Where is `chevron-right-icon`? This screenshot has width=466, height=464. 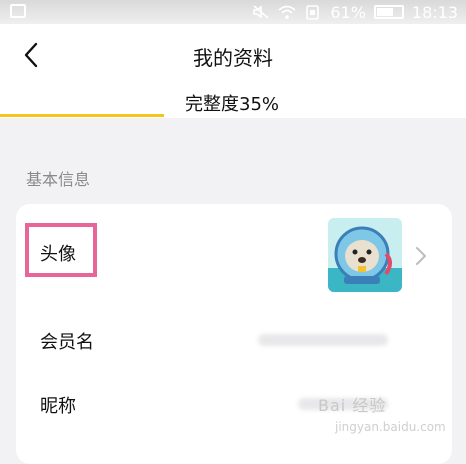 chevron-right-icon is located at coordinates (421, 256).